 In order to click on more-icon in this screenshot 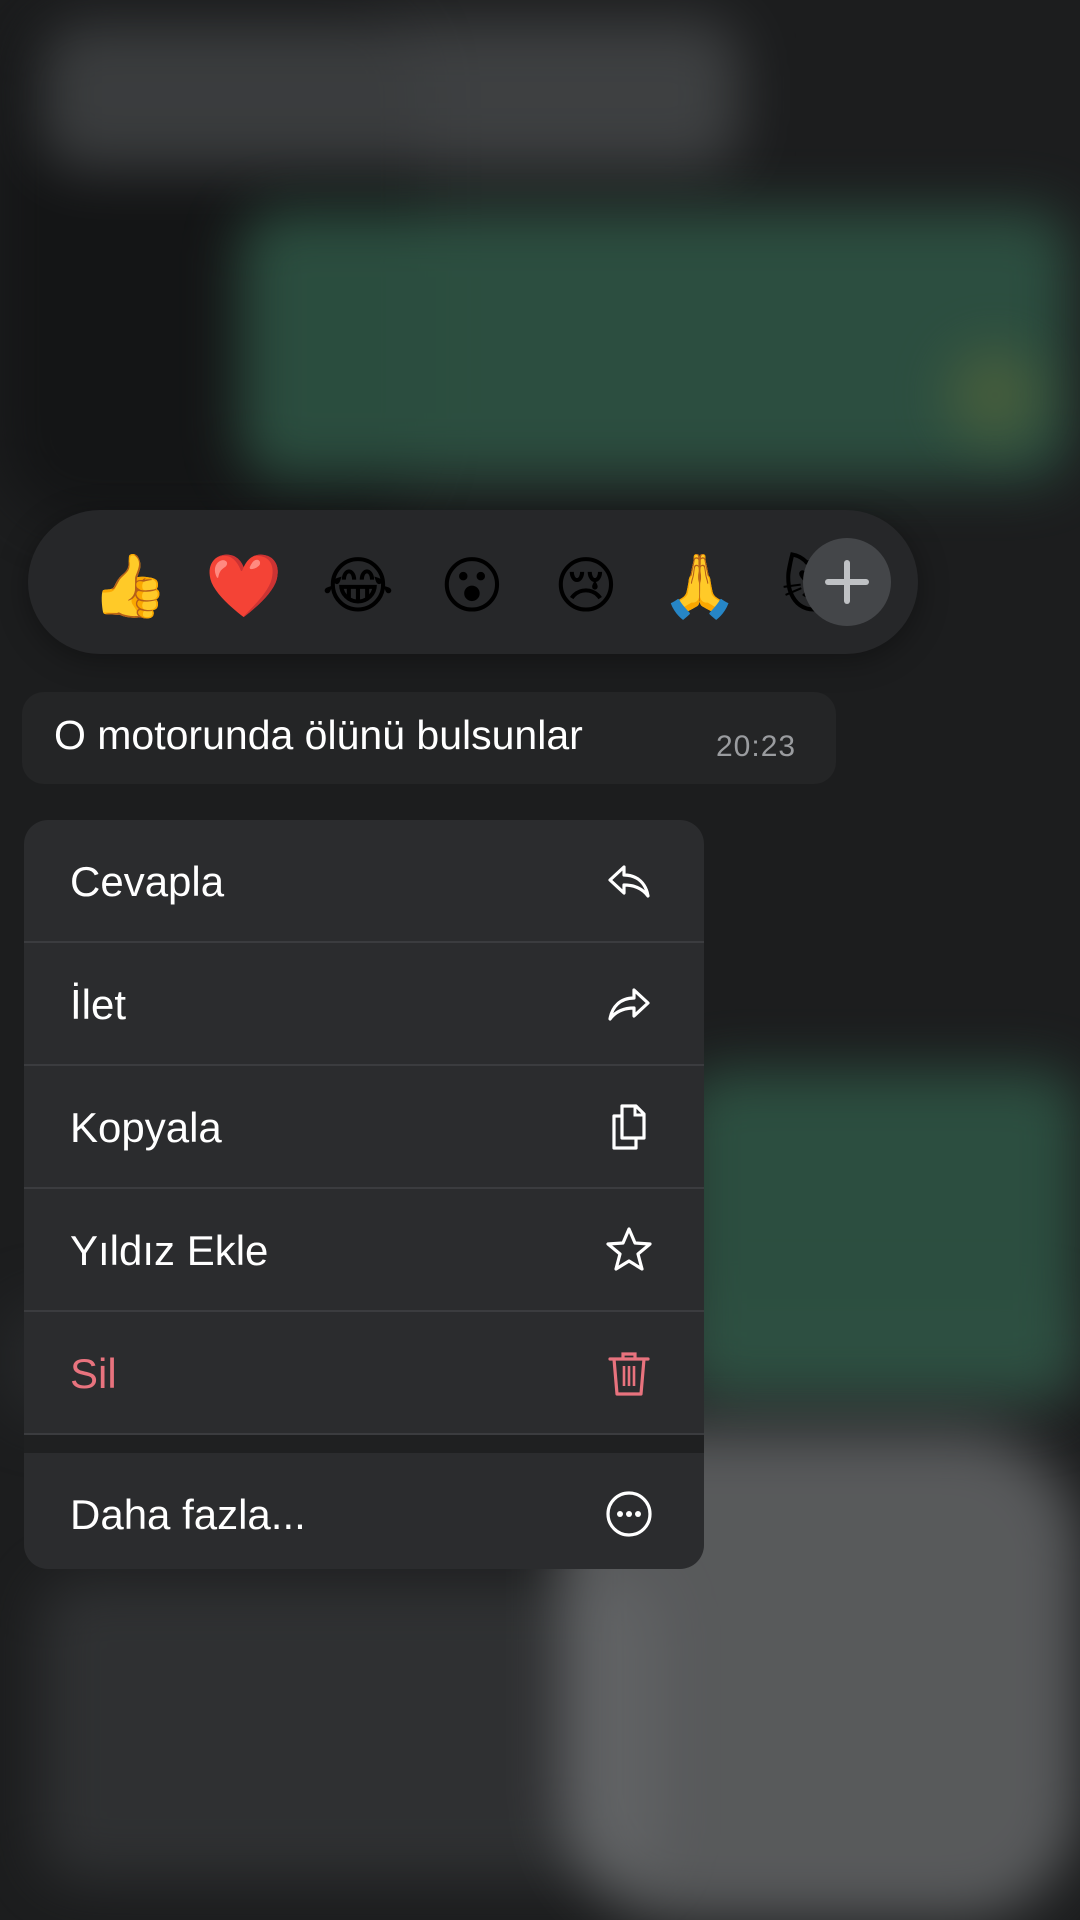, I will do `click(629, 1514)`.